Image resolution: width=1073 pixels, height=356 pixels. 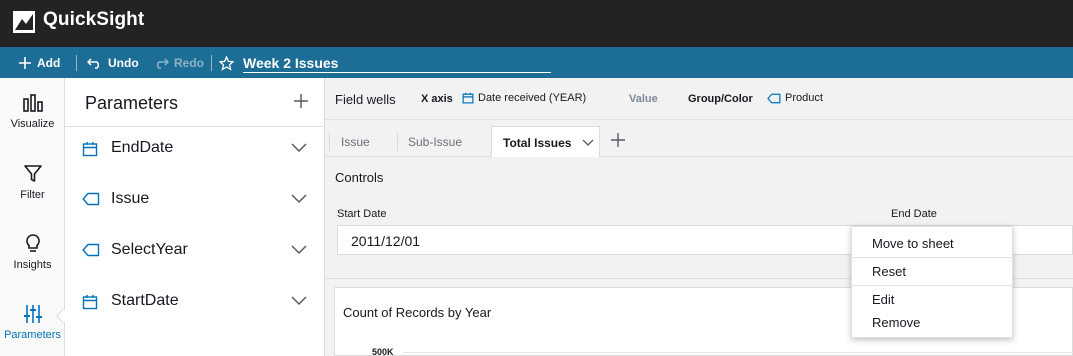 I want to click on context-menu: Move to sheet Reset Edit Remove, so click(x=932, y=282).